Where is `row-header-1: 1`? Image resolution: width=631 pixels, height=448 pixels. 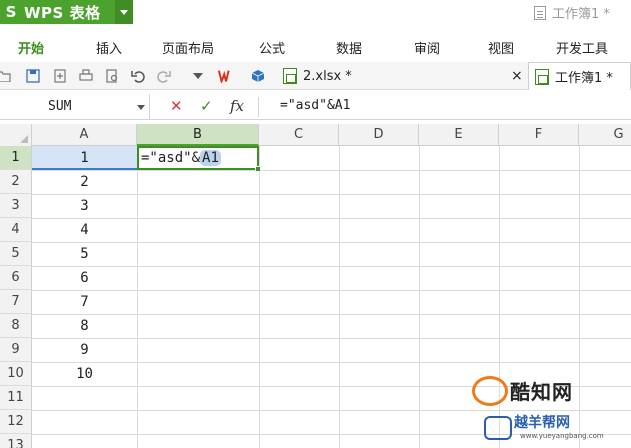
row-header-1: 1 is located at coordinates (16, 158).